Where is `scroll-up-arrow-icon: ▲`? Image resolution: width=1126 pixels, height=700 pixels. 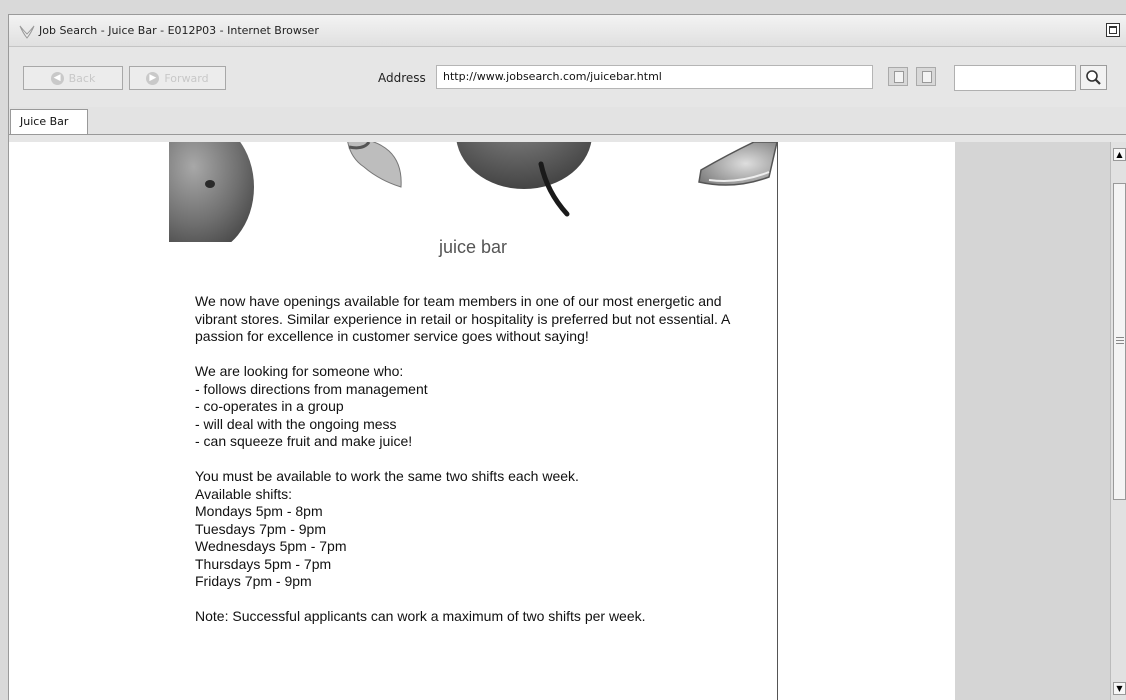 scroll-up-arrow-icon: ▲ is located at coordinates (1119, 154).